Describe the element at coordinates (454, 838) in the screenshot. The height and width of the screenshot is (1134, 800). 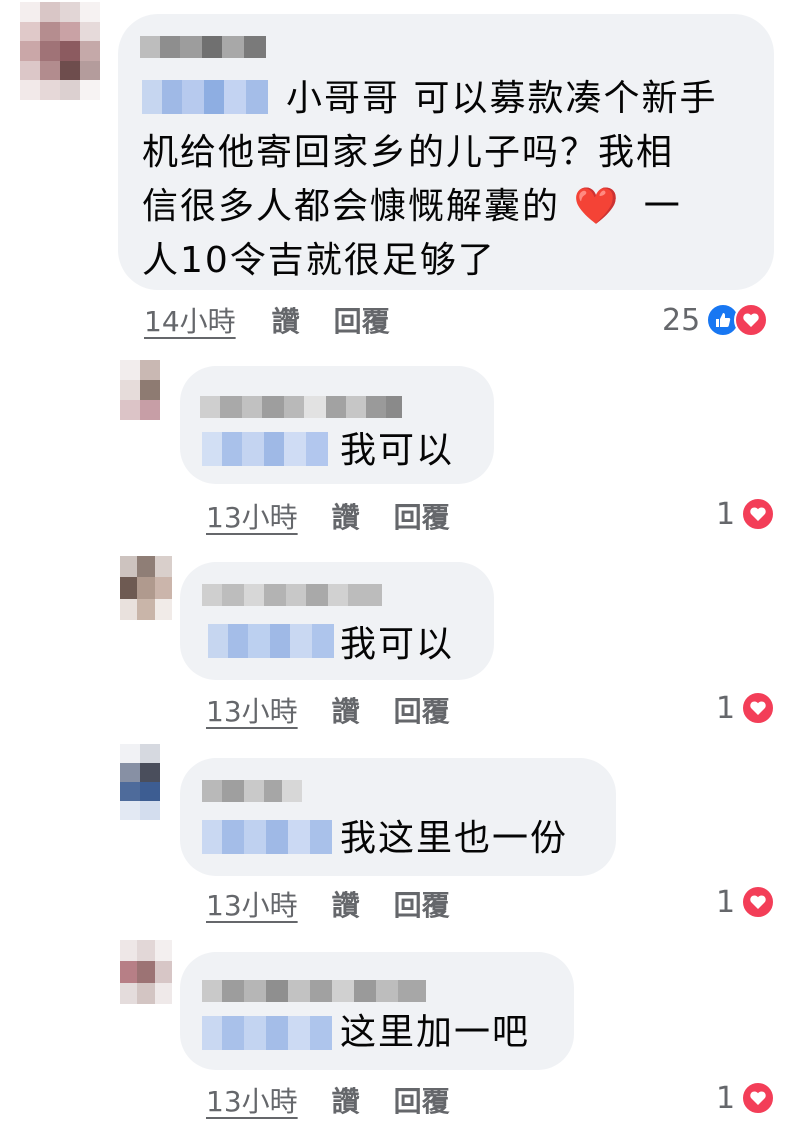
I see `comment-text: 我这里也一份` at that location.